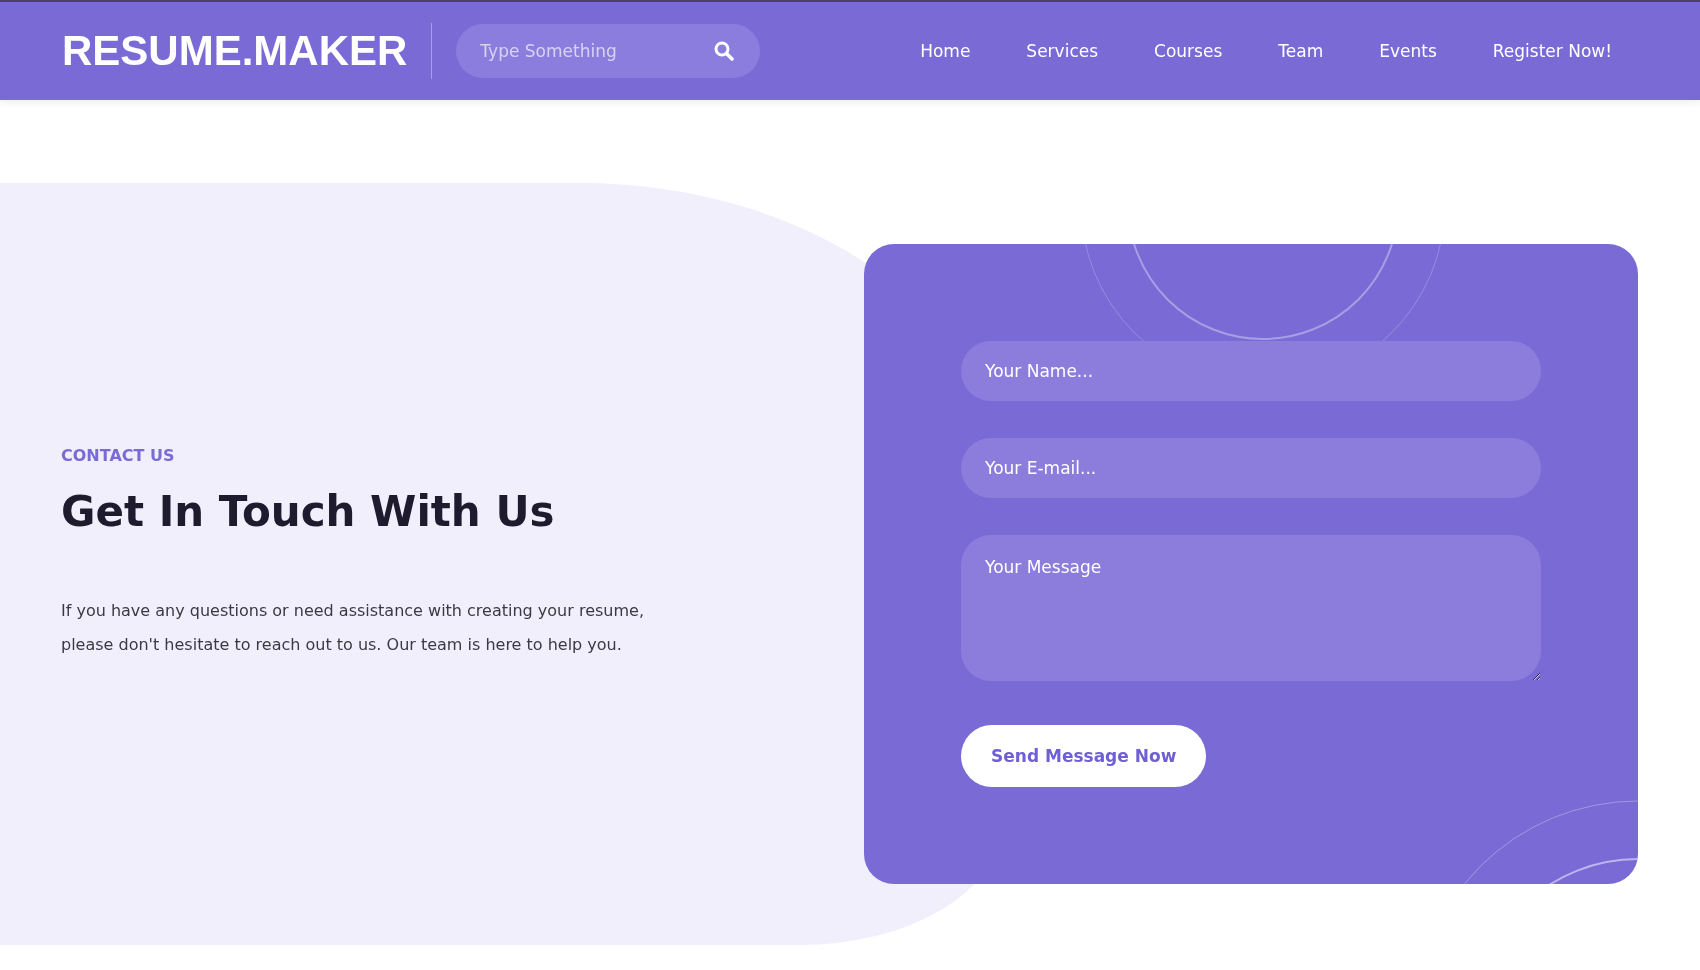  Describe the element at coordinates (118, 455) in the screenshot. I see `section-label: CONTACT US` at that location.